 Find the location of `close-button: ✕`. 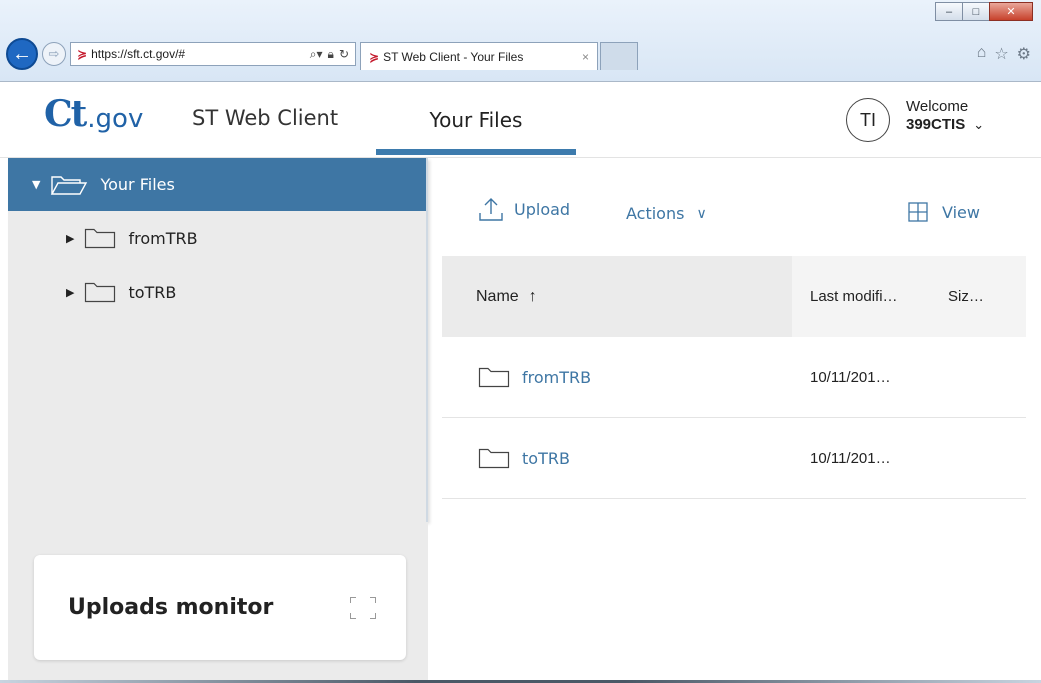

close-button: ✕ is located at coordinates (1011, 11).